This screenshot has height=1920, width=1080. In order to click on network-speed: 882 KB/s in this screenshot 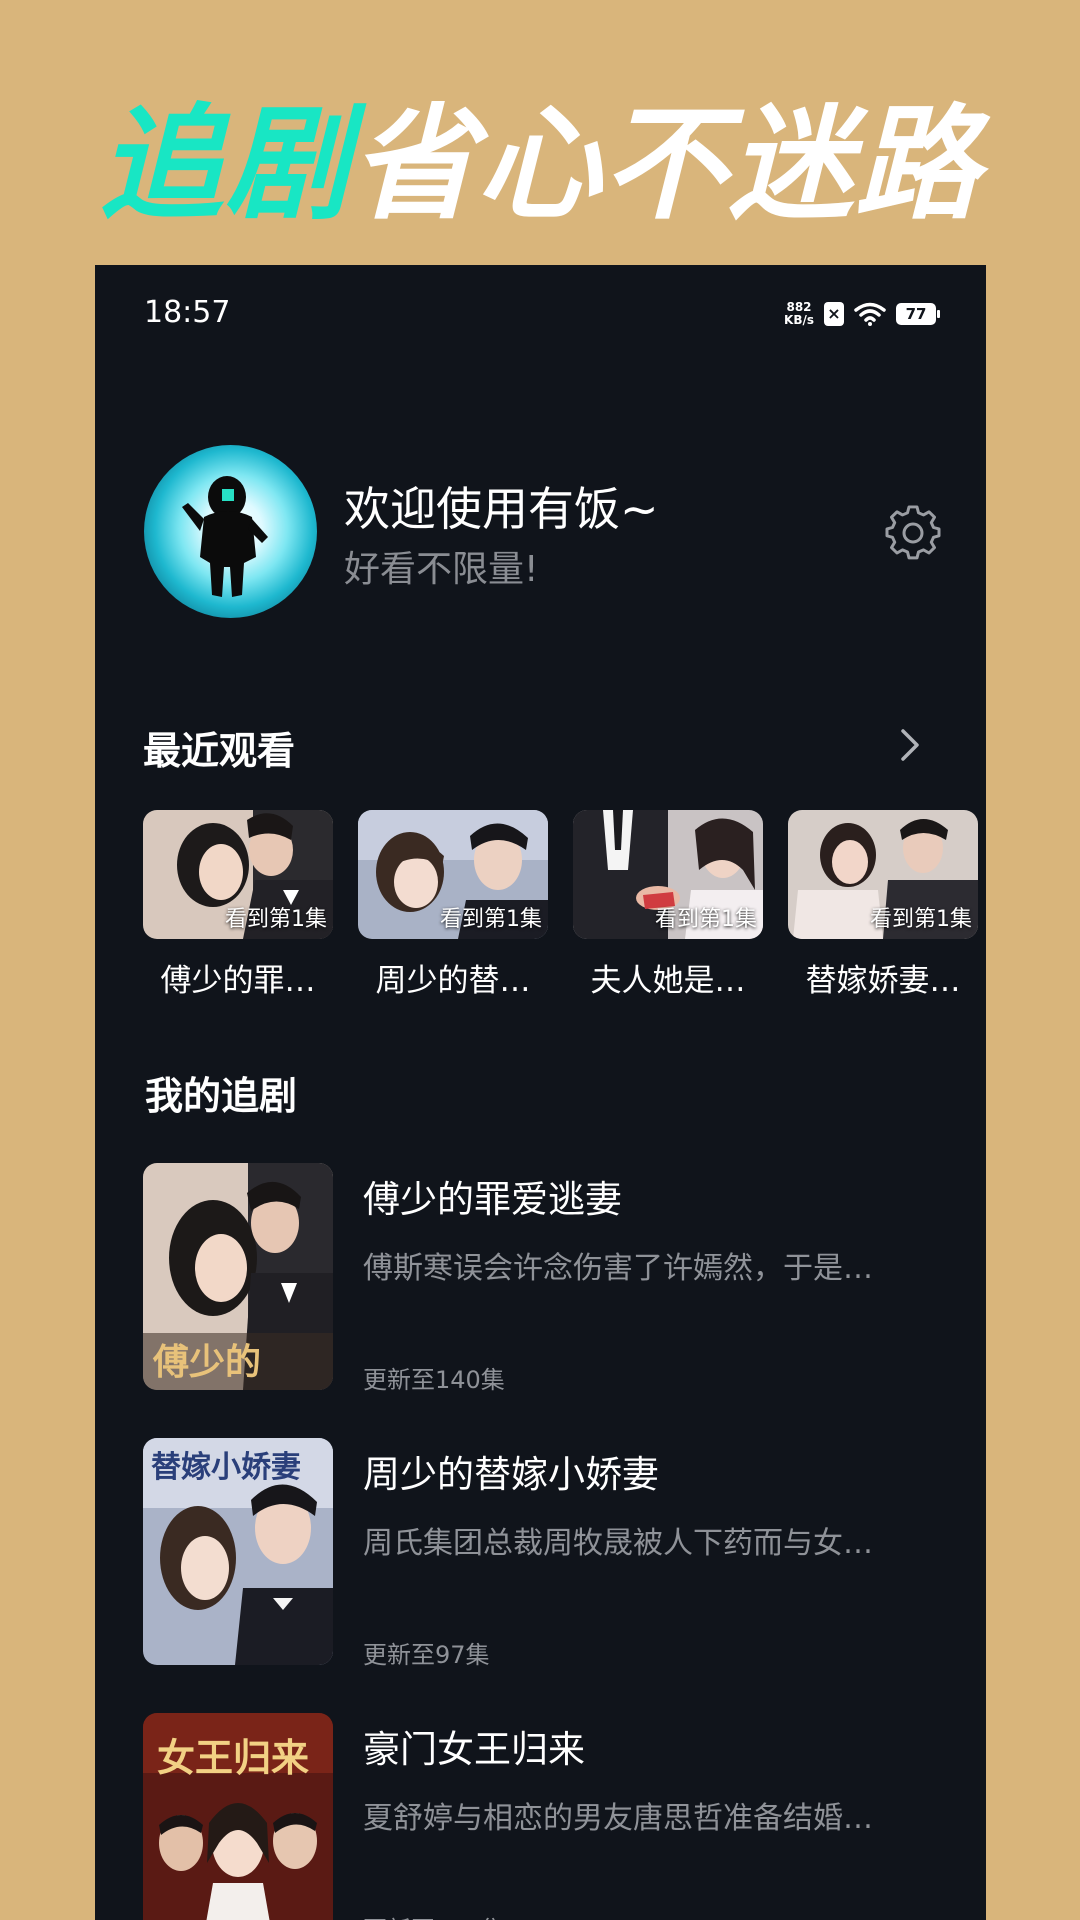, I will do `click(799, 314)`.